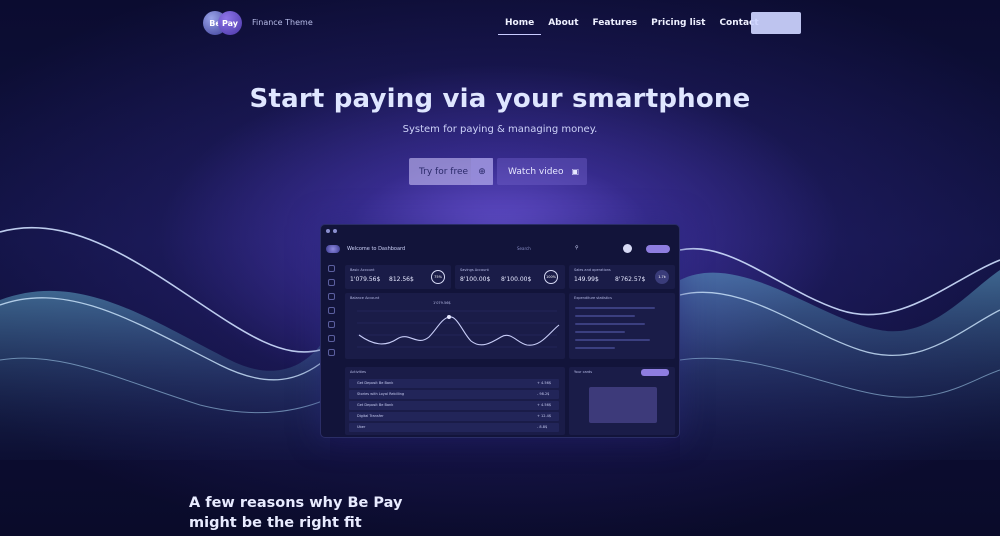 The height and width of the screenshot is (536, 1000). I want to click on nav-menu: Home About Features Pricing list Contact, so click(632, 26).